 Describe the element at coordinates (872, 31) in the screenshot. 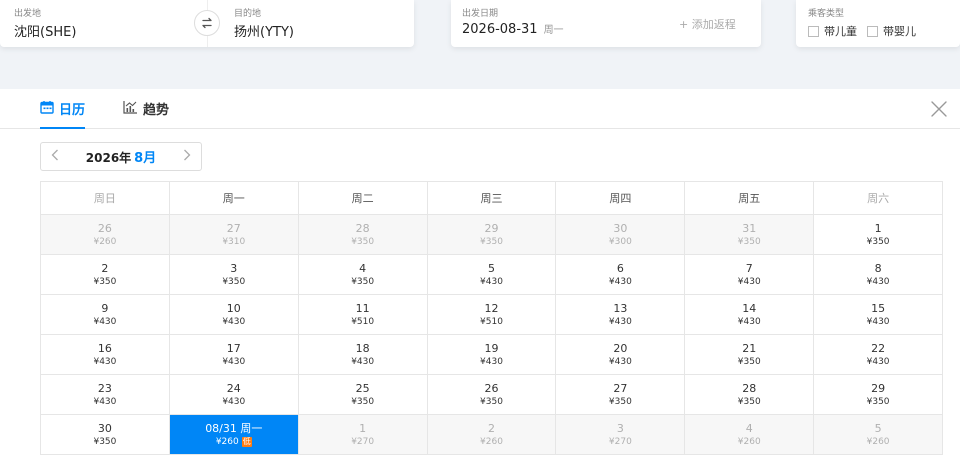

I see `infant-checkbox-box` at that location.